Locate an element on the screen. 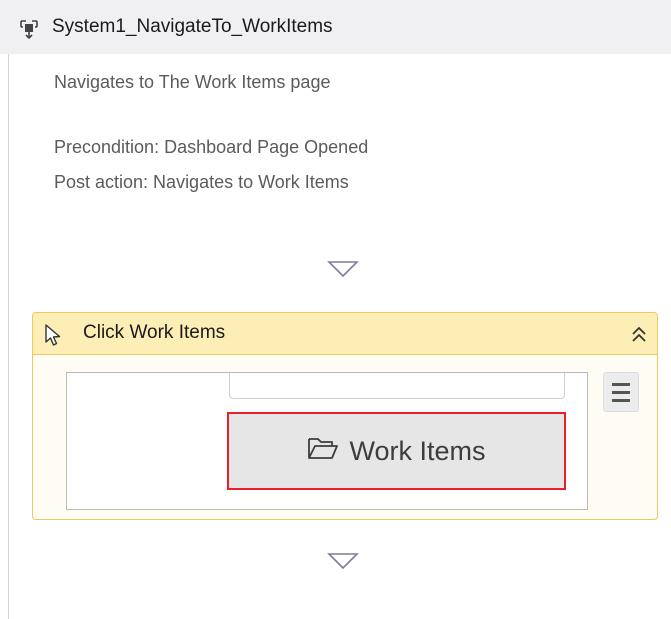  double-chevron-up-icon is located at coordinates (639, 334).